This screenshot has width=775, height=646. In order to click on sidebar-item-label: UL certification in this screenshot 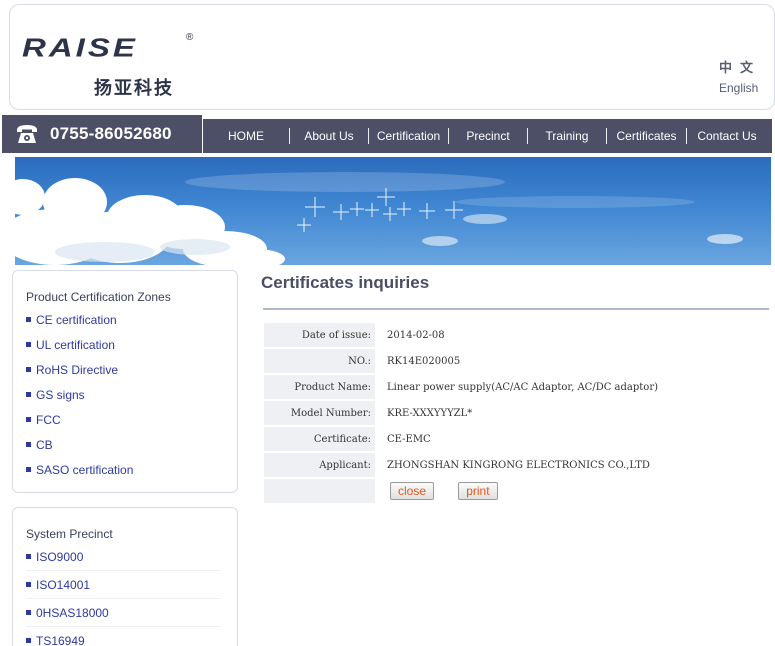, I will do `click(75, 345)`.